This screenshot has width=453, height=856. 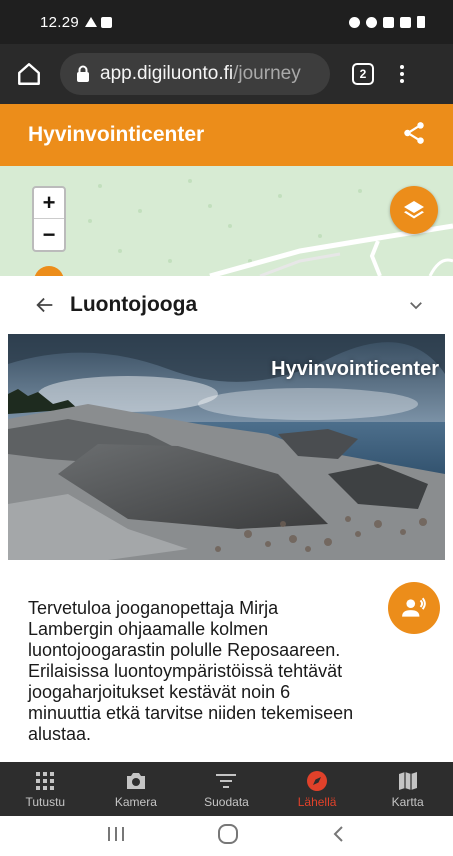 What do you see at coordinates (226, 305) in the screenshot?
I see `section-header: Luontojooga` at bounding box center [226, 305].